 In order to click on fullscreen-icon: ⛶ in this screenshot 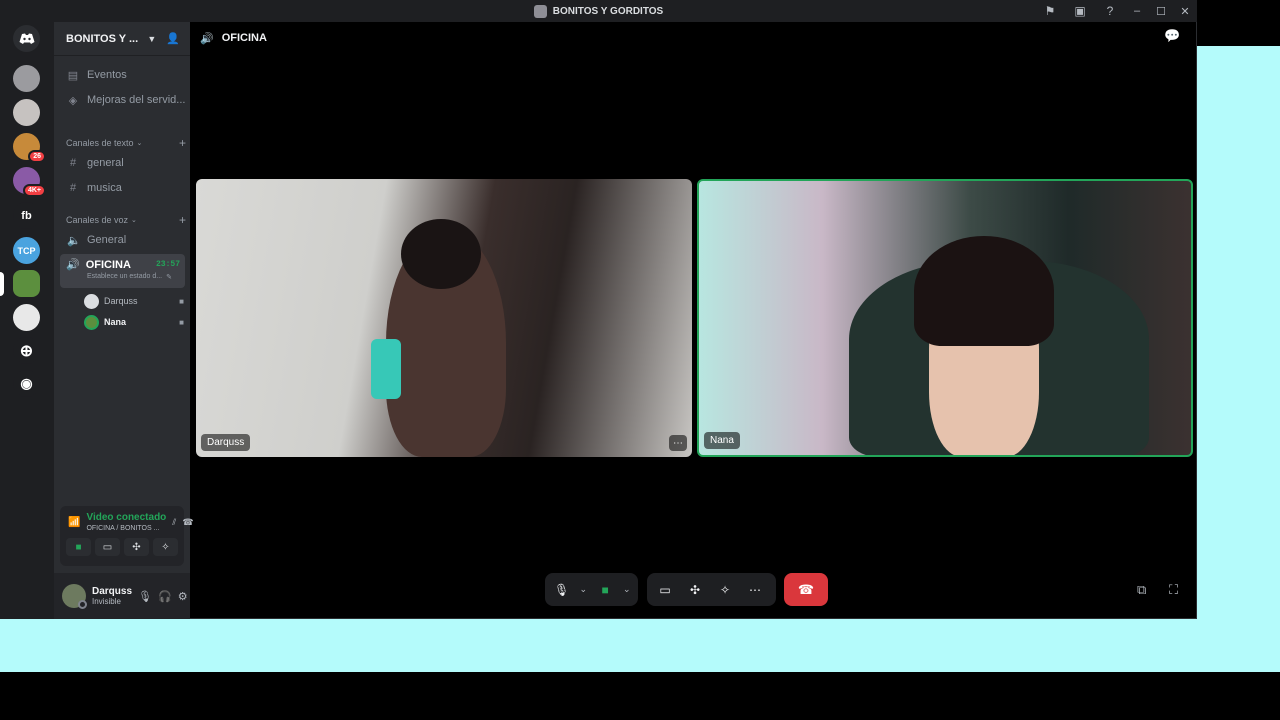, I will do `click(1173, 590)`.